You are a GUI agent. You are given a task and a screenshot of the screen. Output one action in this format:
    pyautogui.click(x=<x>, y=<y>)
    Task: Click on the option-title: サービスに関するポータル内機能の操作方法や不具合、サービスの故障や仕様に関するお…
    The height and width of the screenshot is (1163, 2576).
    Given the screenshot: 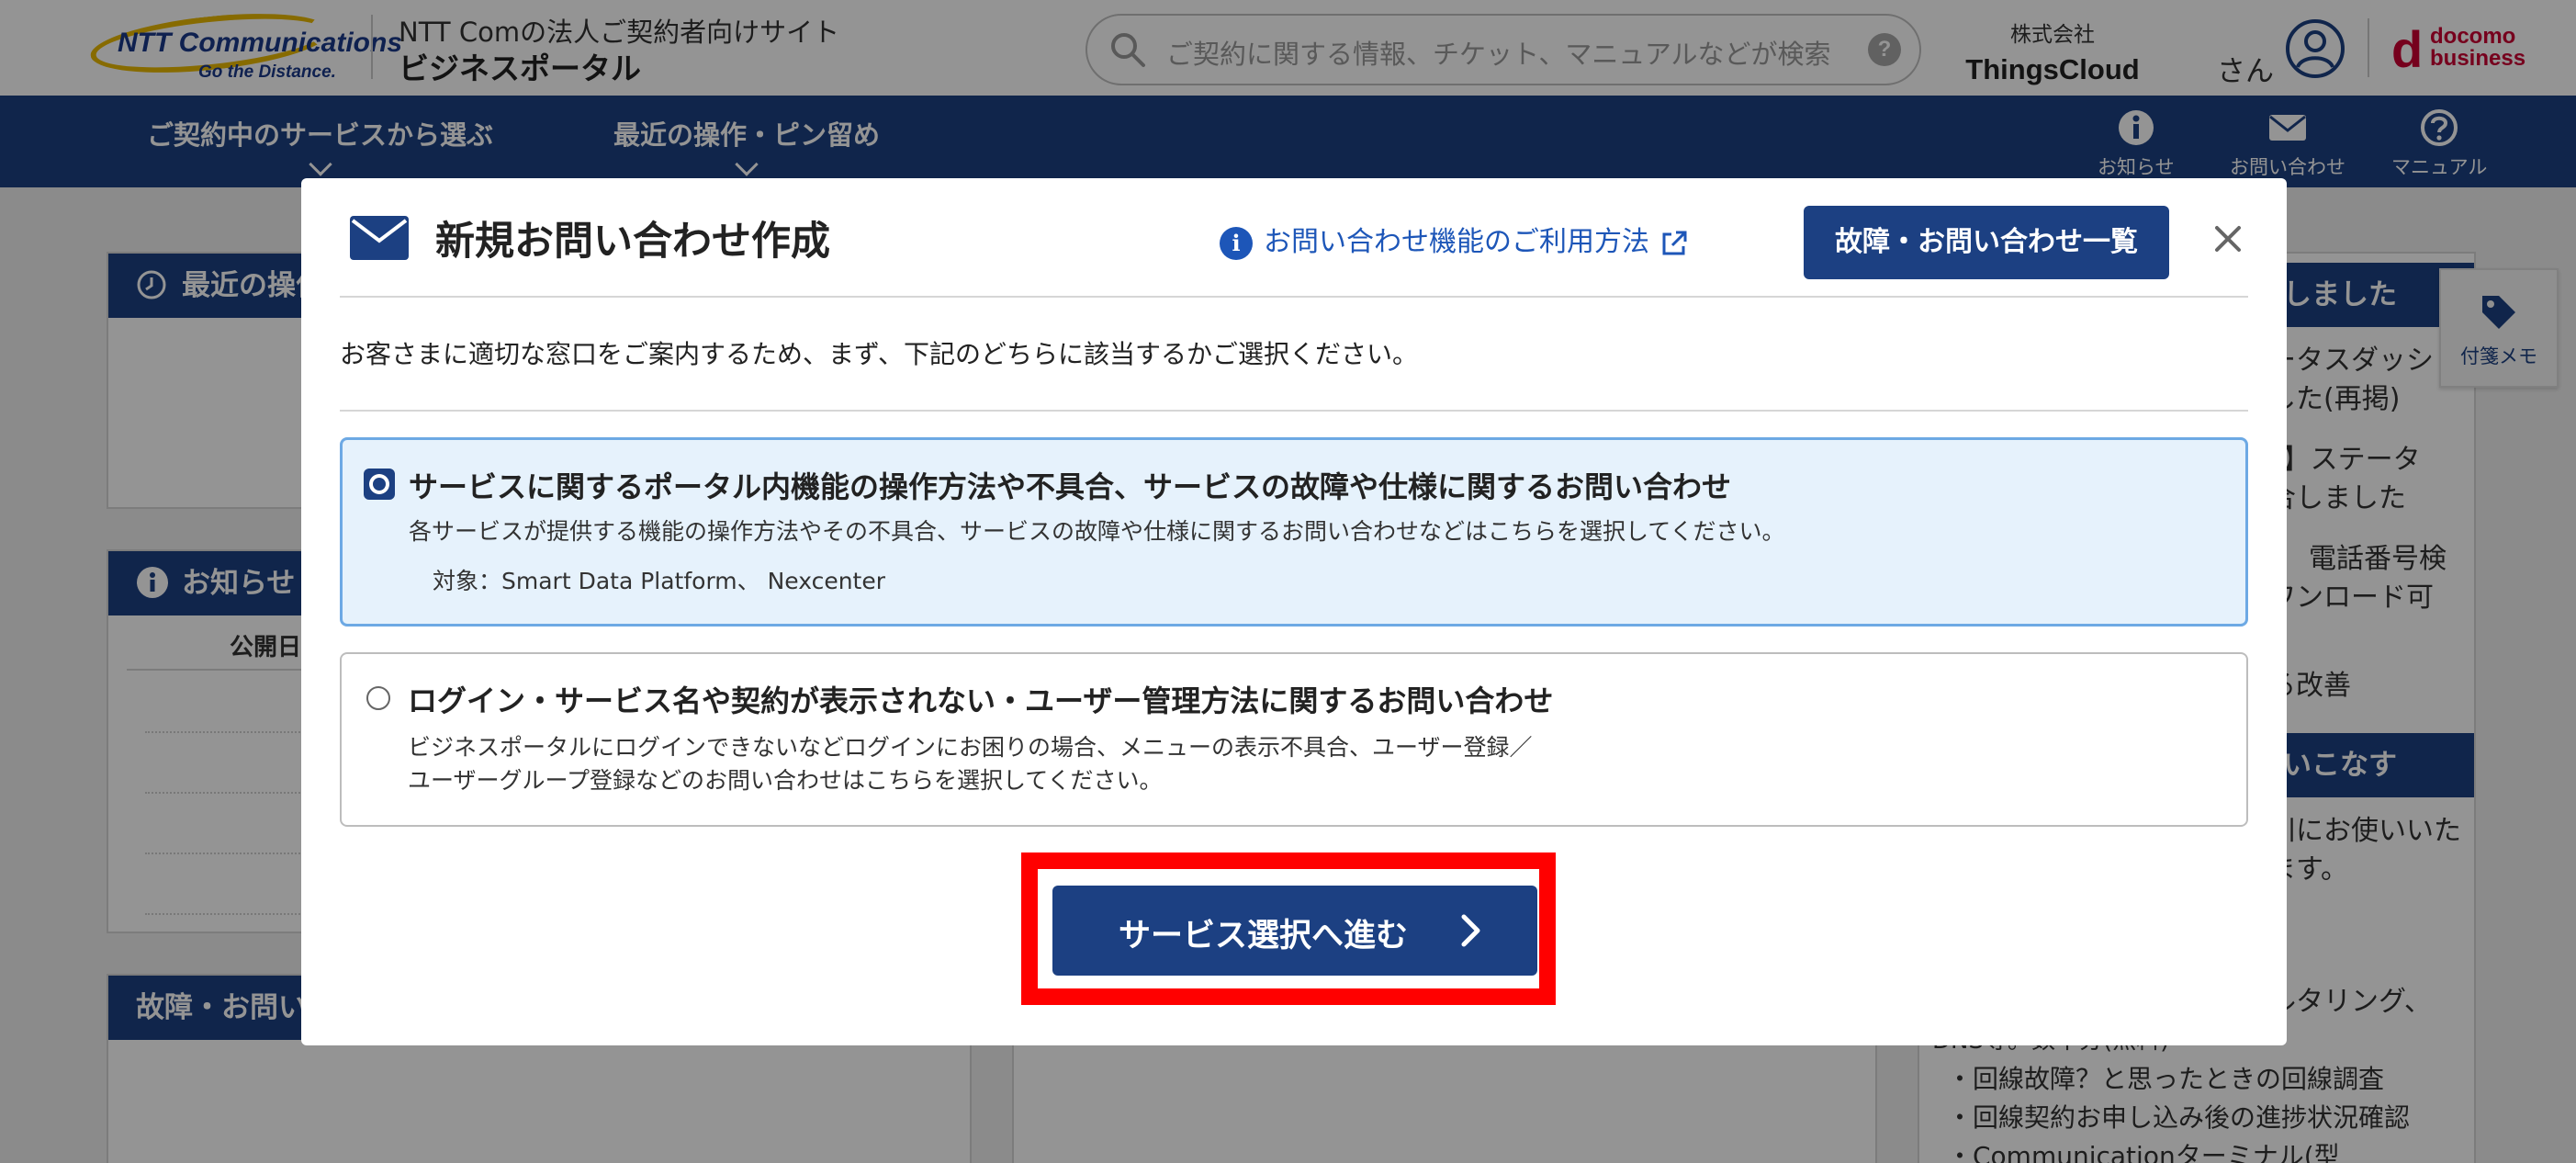 What is the action you would take?
    pyautogui.click(x=1070, y=487)
    